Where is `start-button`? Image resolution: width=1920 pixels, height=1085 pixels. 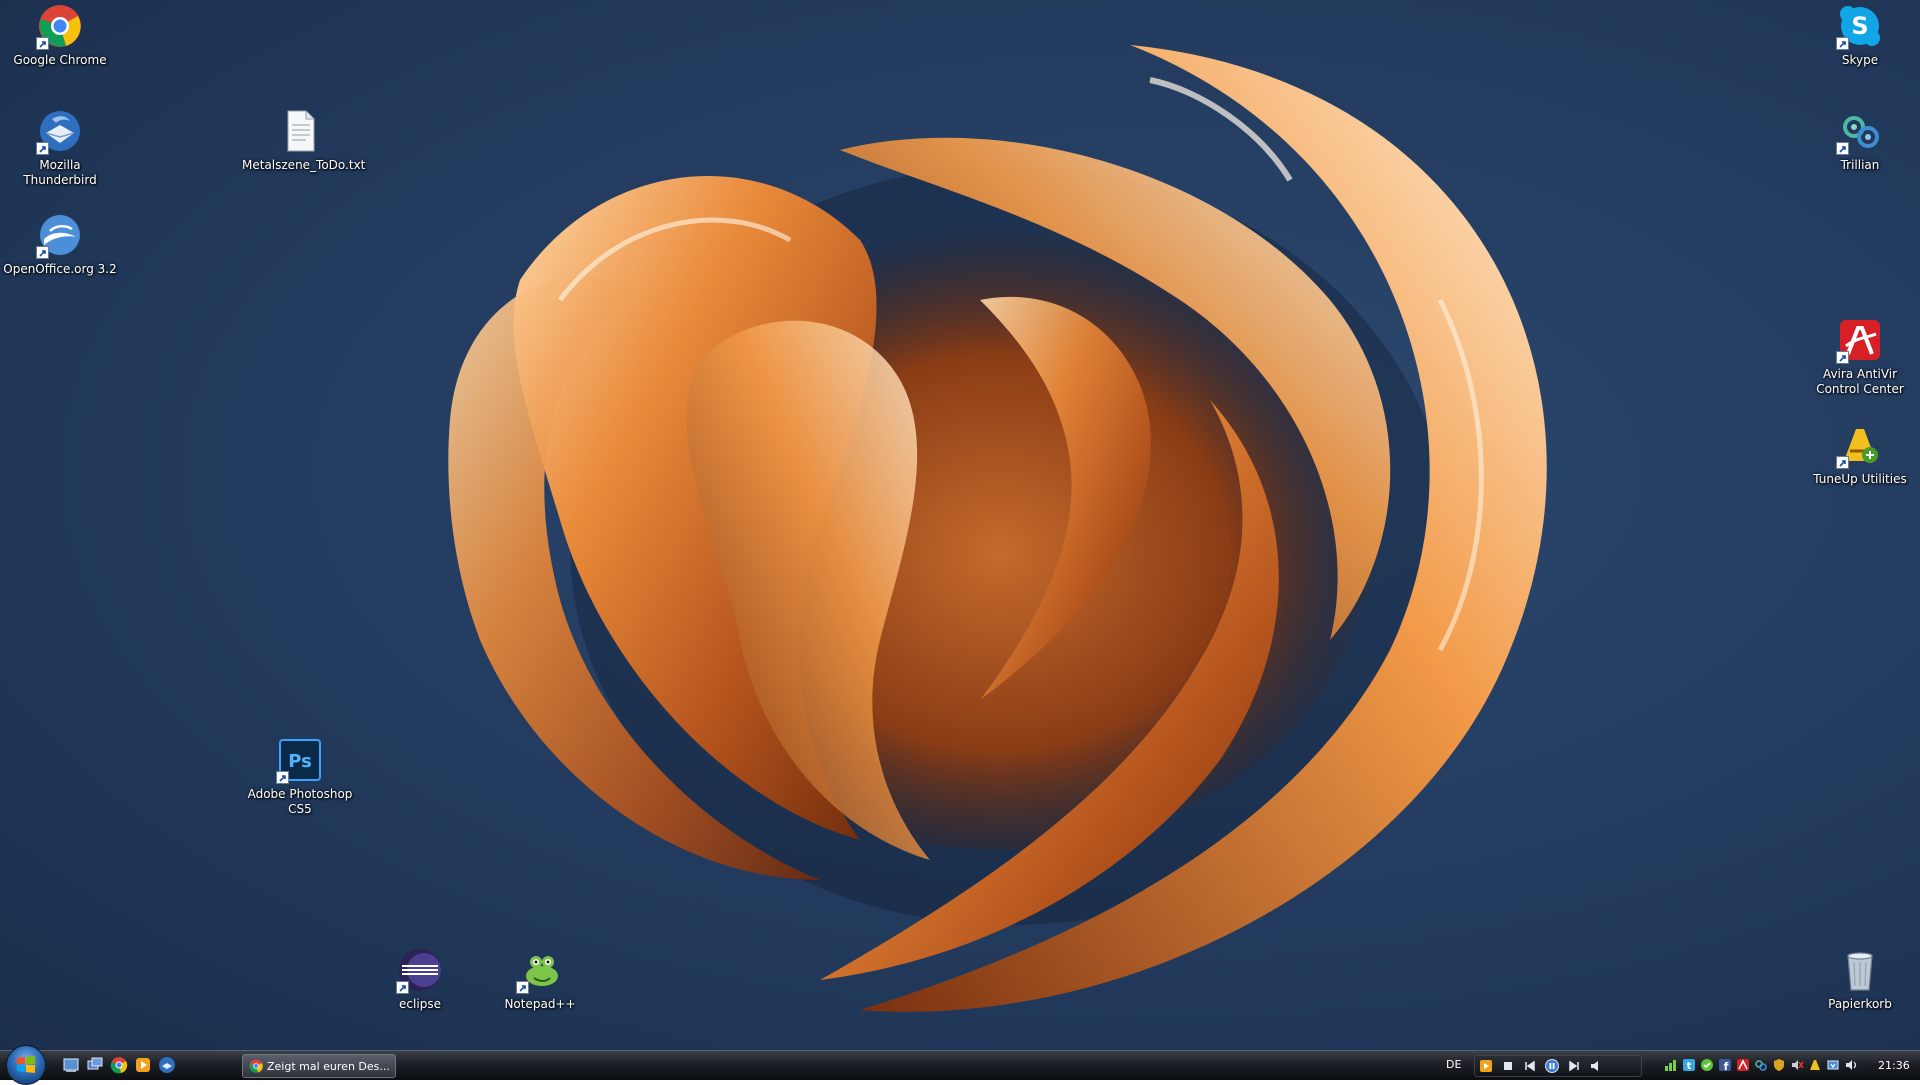 start-button is located at coordinates (26, 1065).